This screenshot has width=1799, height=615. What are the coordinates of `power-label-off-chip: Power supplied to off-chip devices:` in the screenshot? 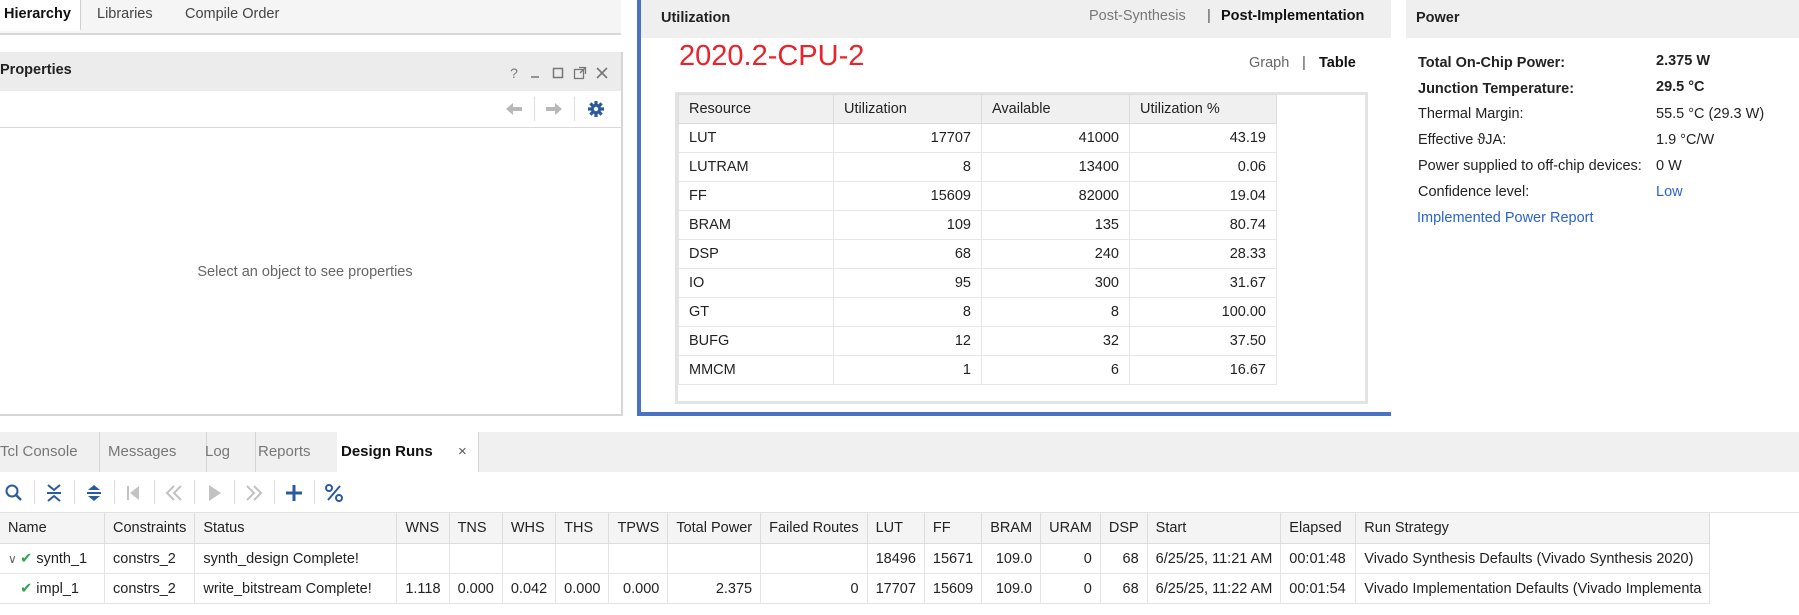 It's located at (1530, 166).